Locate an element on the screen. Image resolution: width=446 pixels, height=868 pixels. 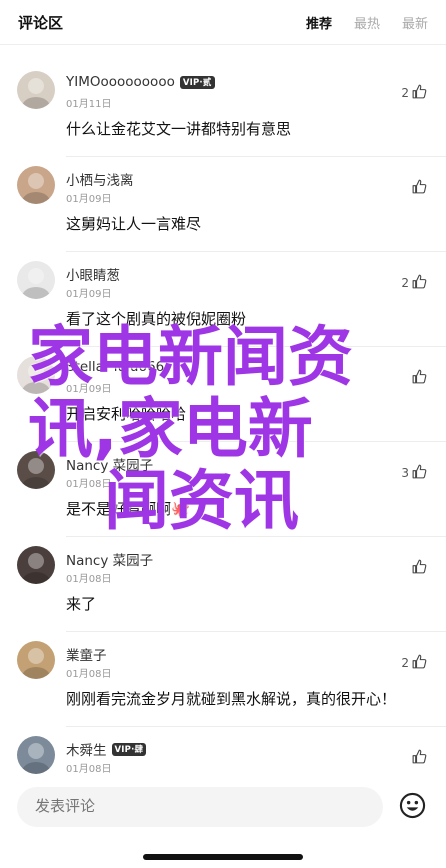
comment-item: Nancy 菜园子 01月08日来了 is located at coordinates (223, 584).